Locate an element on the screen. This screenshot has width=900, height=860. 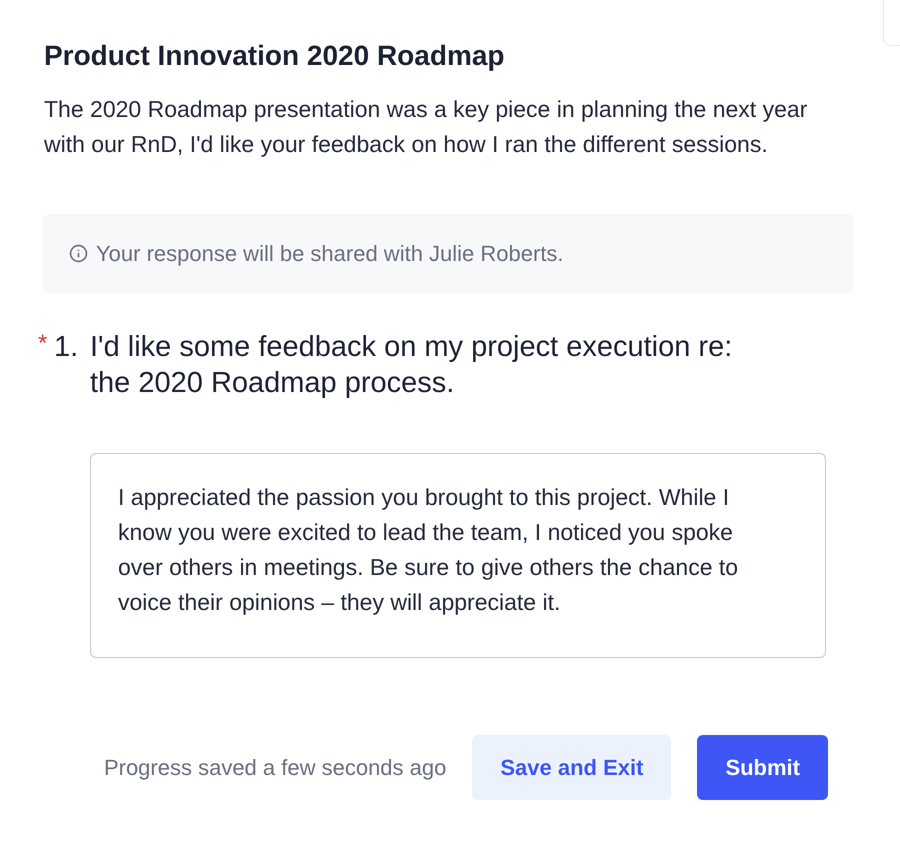
submit-button: Submit is located at coordinates (762, 767).